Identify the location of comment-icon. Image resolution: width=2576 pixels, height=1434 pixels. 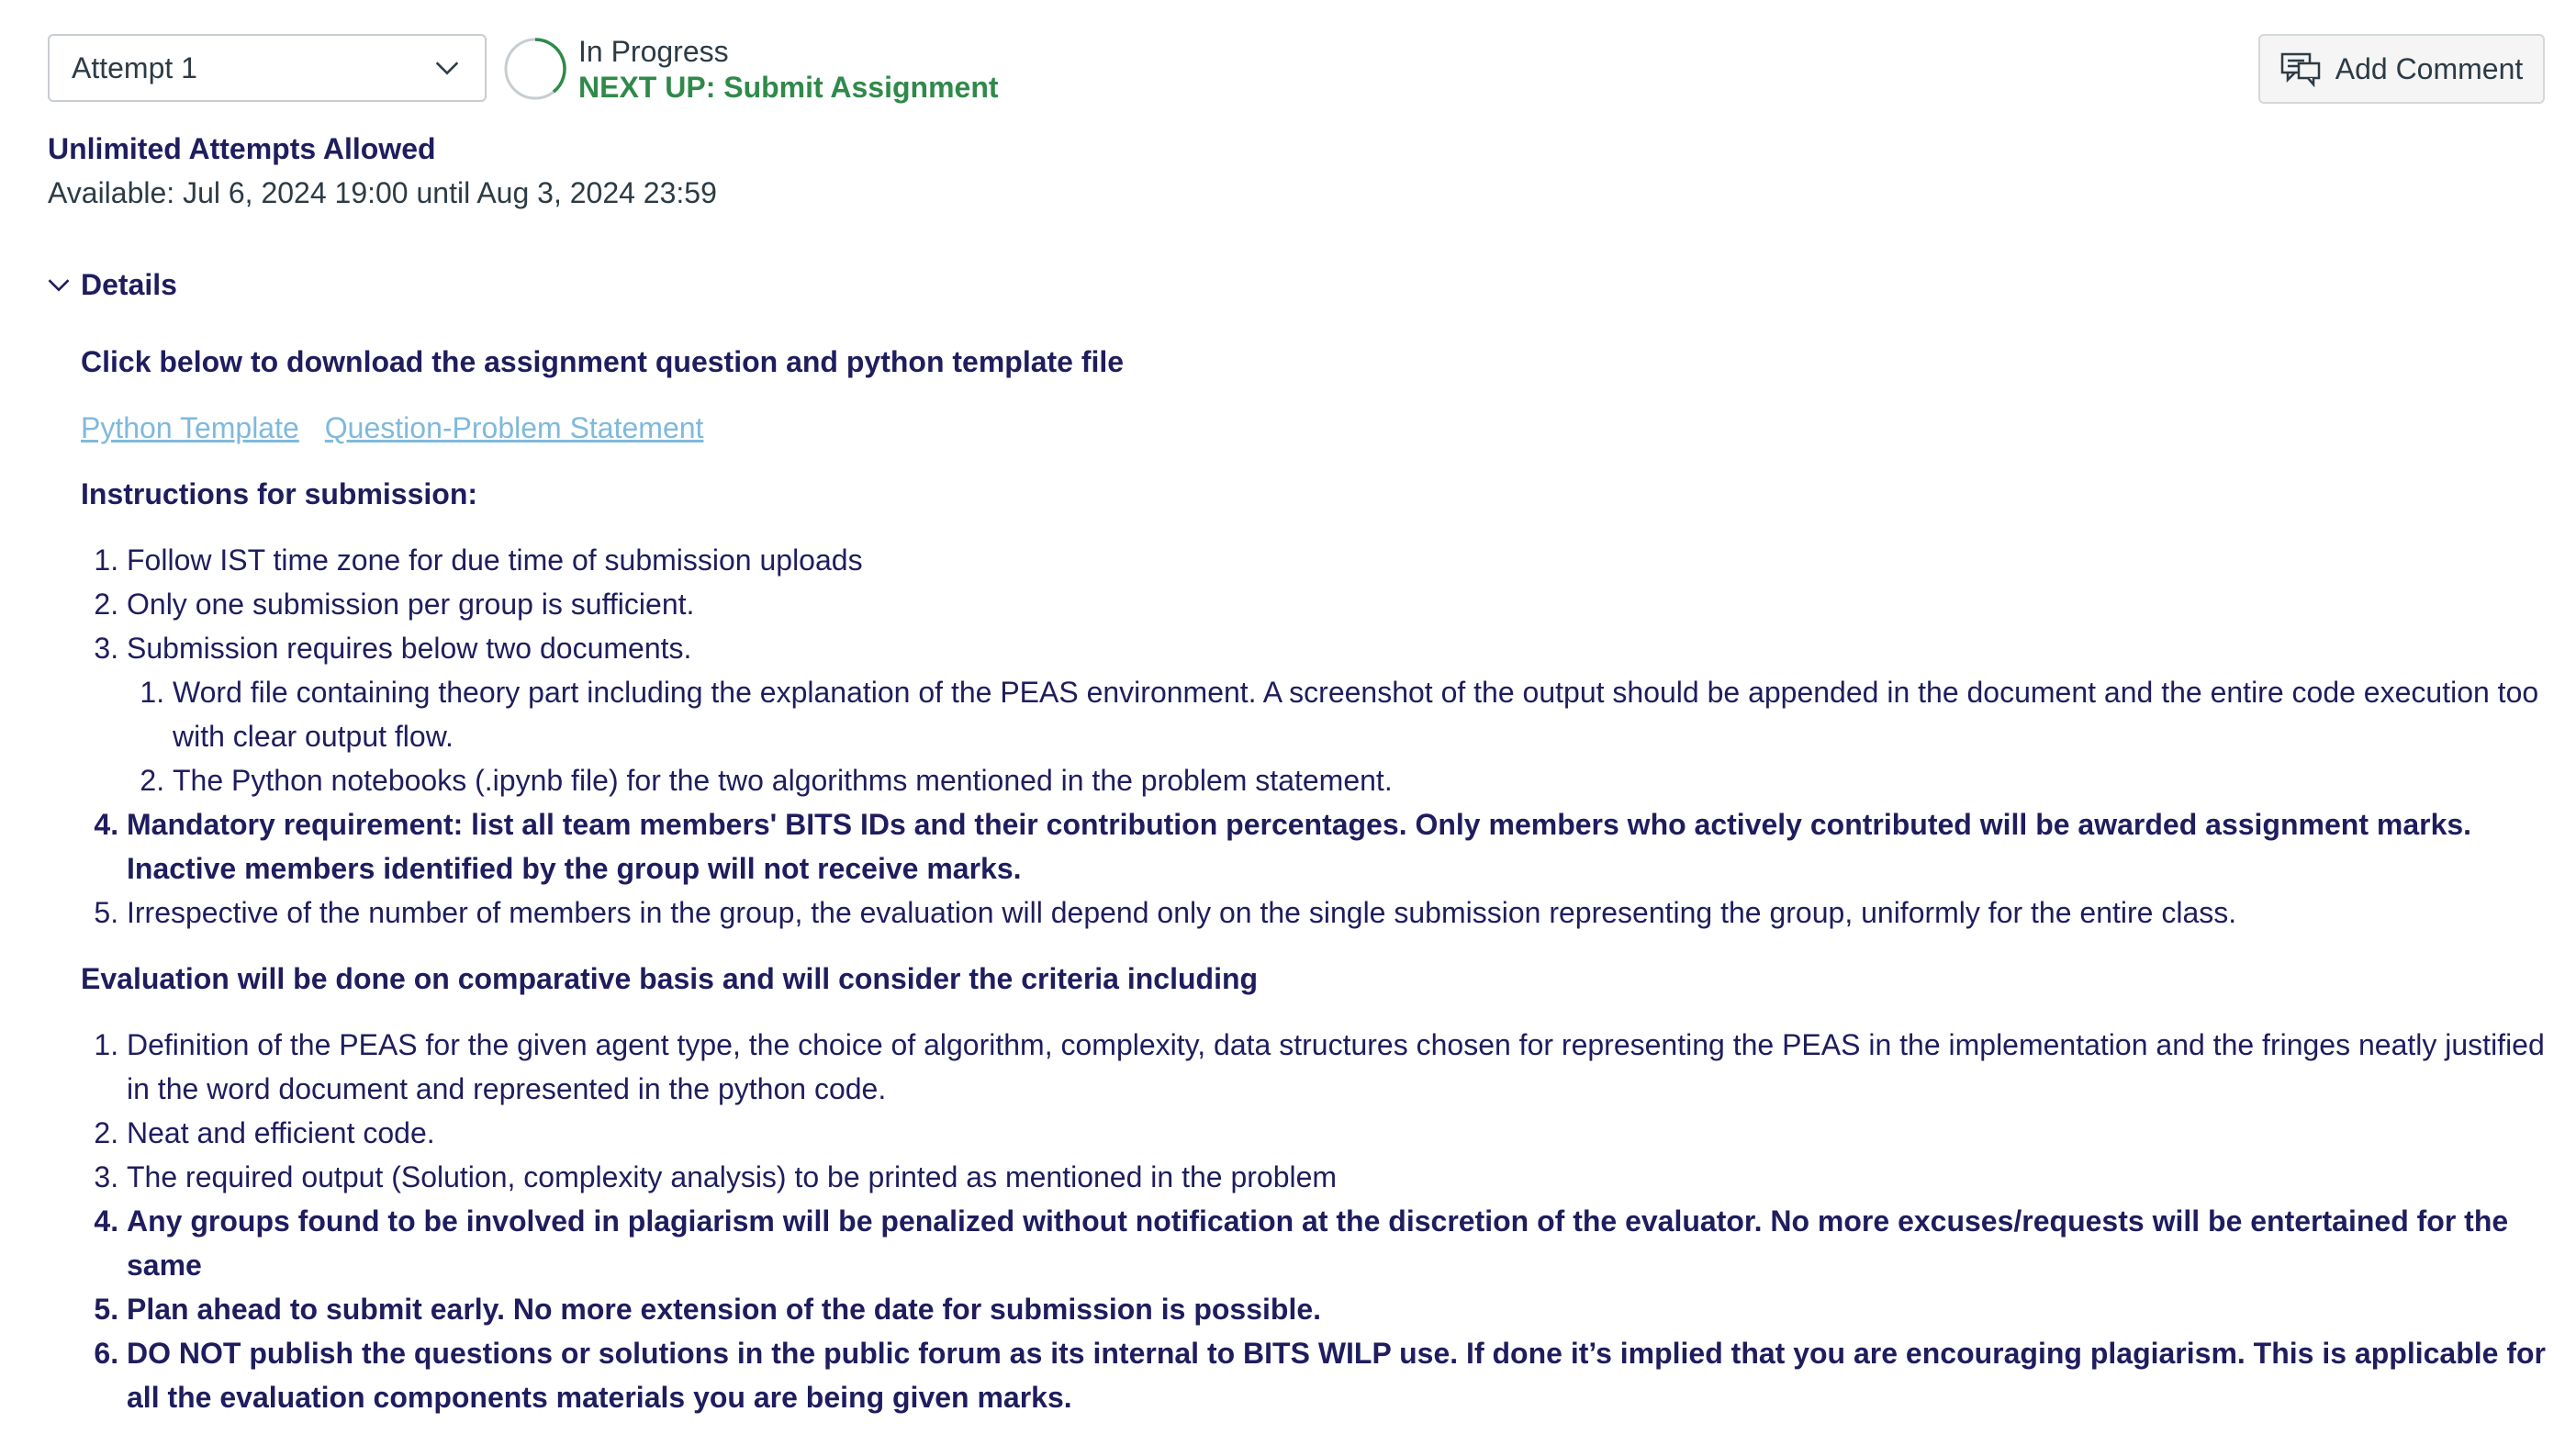
(2300, 69).